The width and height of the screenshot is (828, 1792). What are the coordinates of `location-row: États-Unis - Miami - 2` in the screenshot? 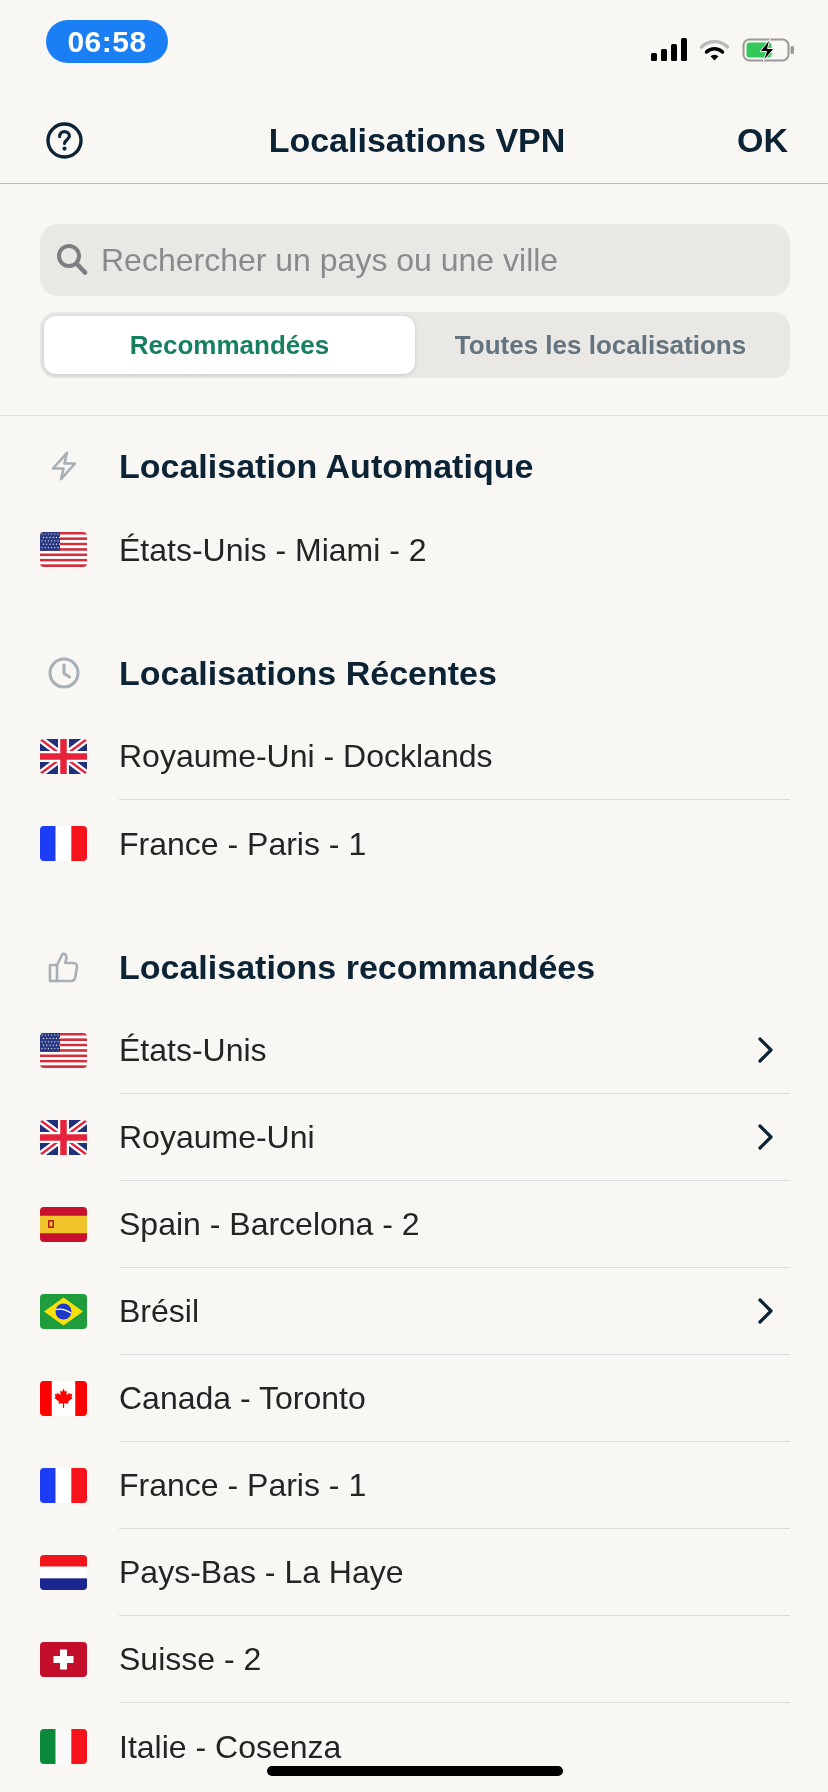 It's located at (414, 549).